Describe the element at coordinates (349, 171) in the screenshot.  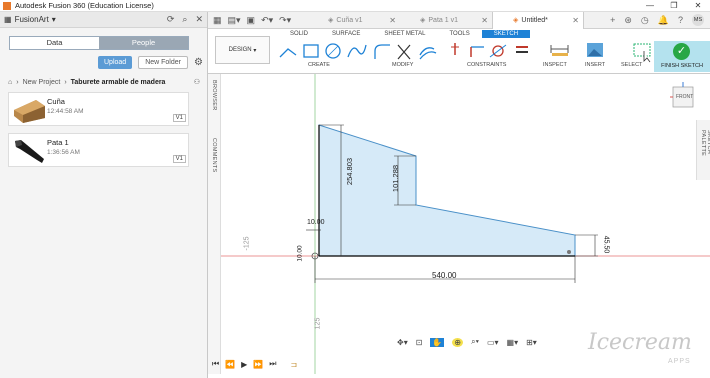
I see `dim-height-left: 254.803` at that location.